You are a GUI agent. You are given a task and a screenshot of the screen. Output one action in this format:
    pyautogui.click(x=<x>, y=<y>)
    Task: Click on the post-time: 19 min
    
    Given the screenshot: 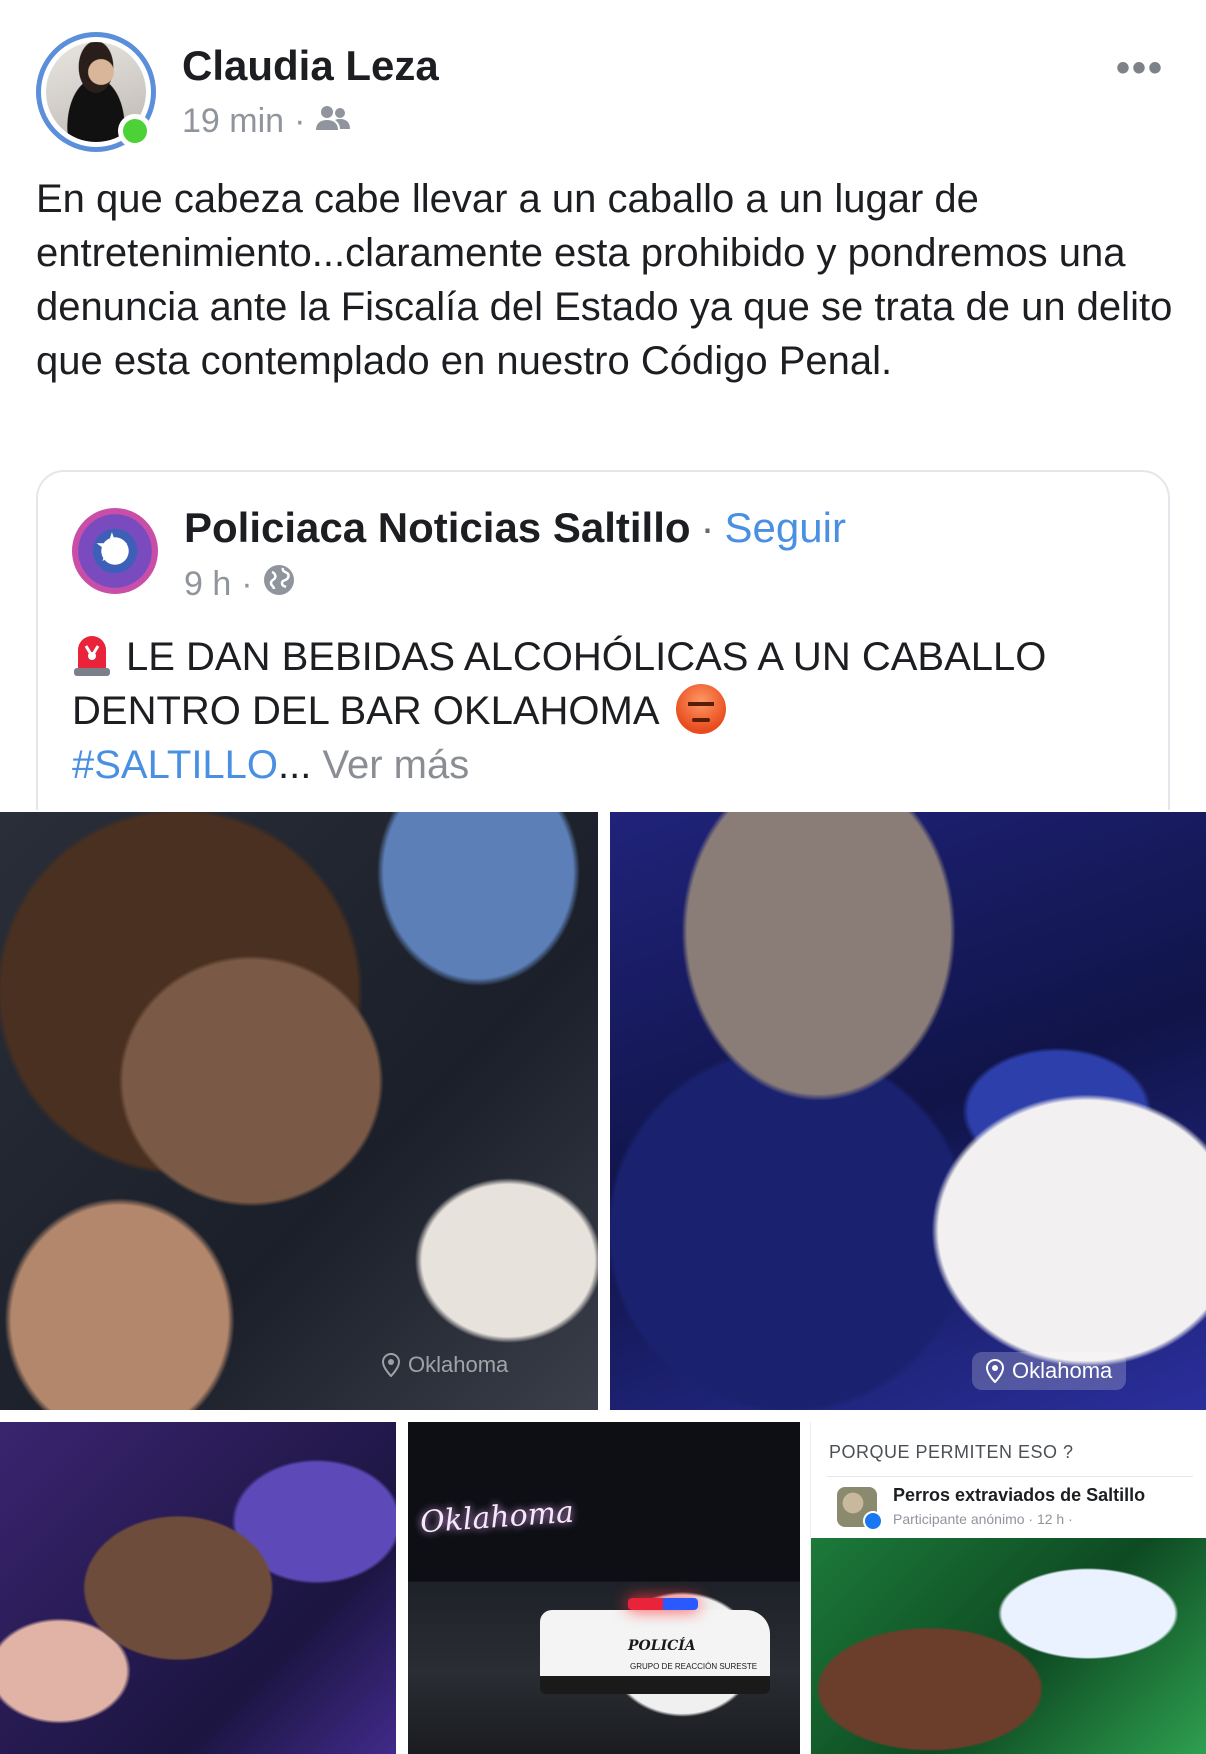 What is the action you would take?
    pyautogui.click(x=233, y=121)
    